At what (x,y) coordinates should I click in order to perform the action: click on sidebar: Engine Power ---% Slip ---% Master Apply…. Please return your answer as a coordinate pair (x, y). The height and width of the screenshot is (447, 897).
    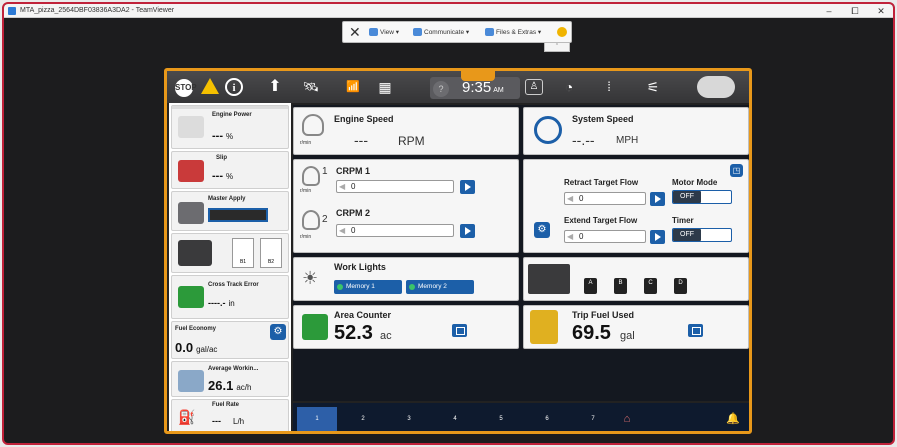
    Looking at the image, I should click on (230, 267).